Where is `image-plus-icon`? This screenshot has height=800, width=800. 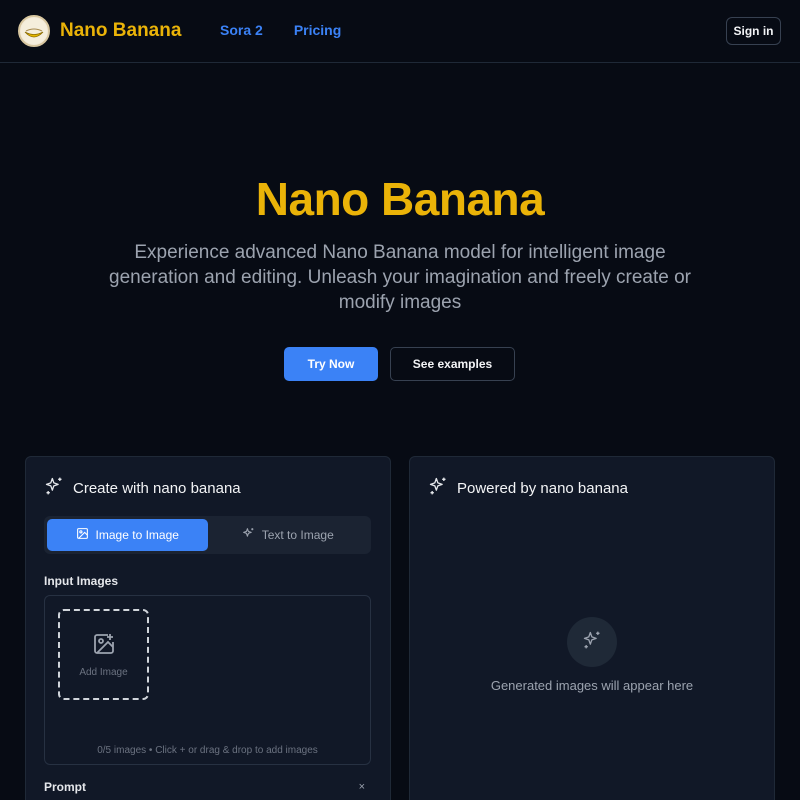
image-plus-icon is located at coordinates (104, 646).